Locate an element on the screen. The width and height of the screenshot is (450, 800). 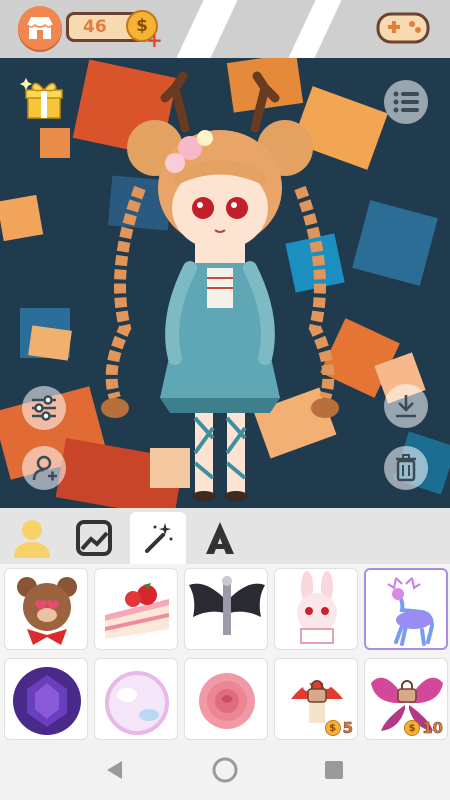
bubble-orb-item is located at coordinates (136, 699).